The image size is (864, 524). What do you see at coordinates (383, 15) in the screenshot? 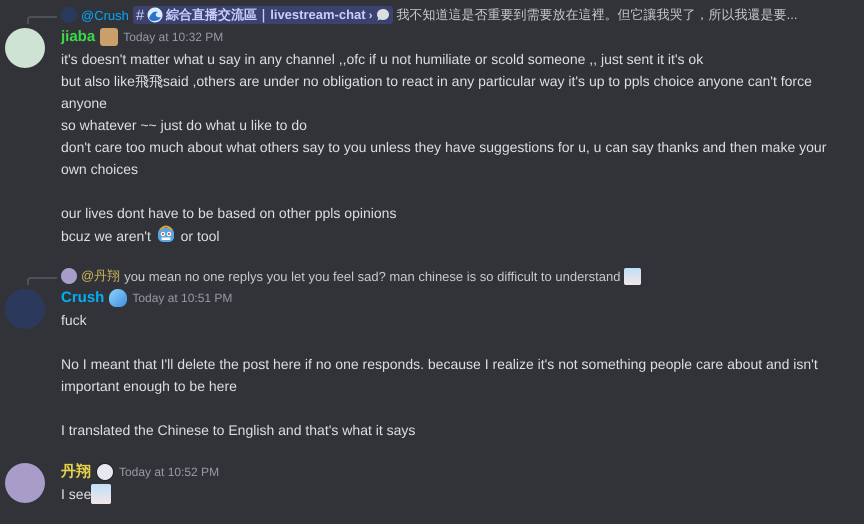
I see `speech-bubble-icon` at bounding box center [383, 15].